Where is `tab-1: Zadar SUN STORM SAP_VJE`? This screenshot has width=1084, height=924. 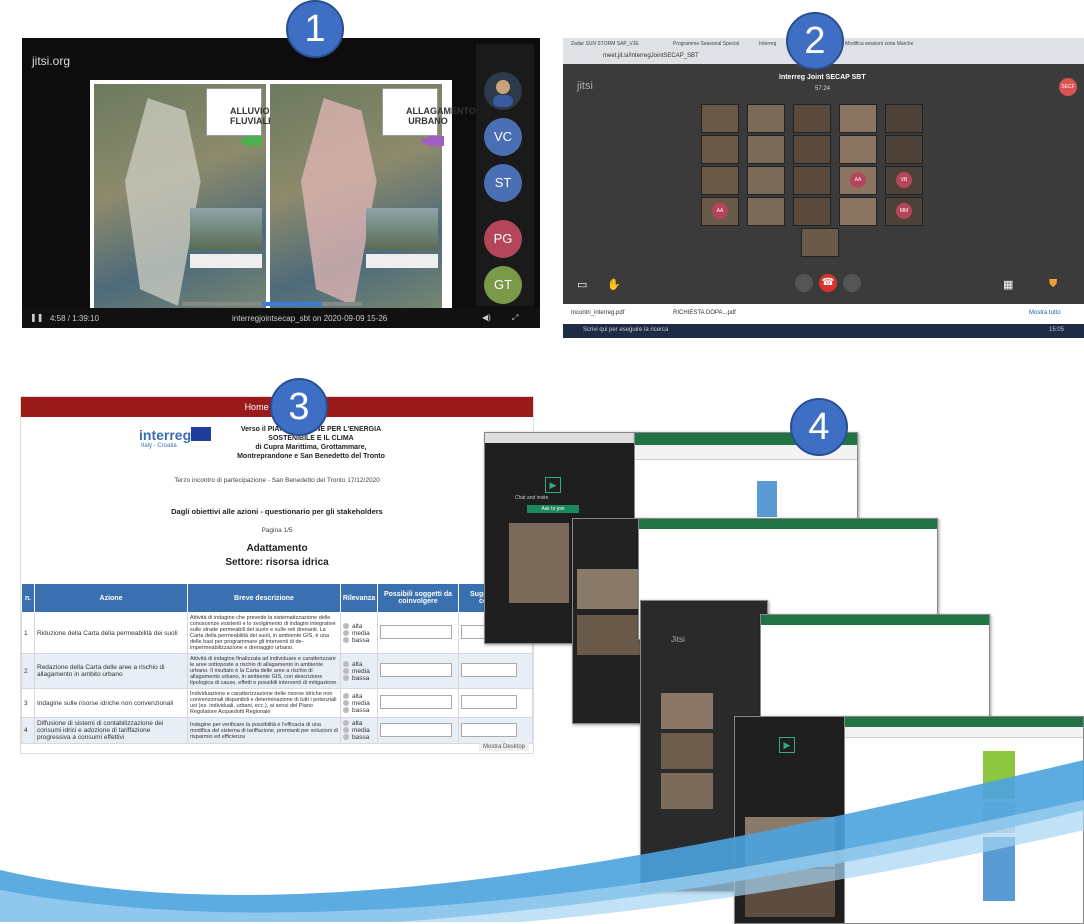 tab-1: Zadar SUN STORM SAP_VJE is located at coordinates (605, 44).